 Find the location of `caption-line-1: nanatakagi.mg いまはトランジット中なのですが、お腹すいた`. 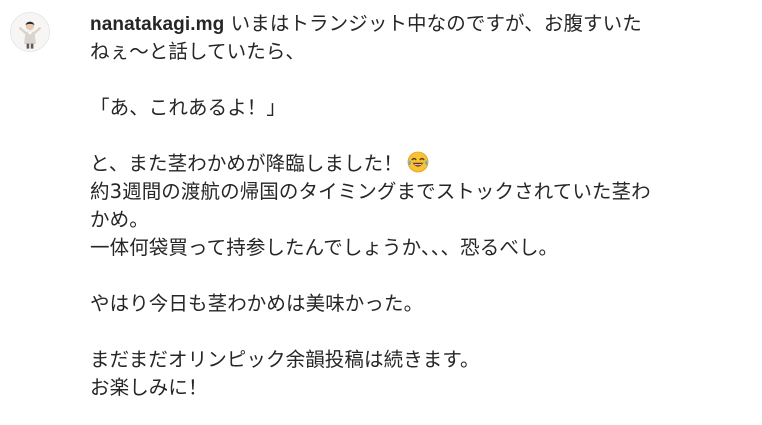

caption-line-1: nanatakagi.mg いまはトランジット中なのですが、お腹すいた is located at coordinates (420, 24).